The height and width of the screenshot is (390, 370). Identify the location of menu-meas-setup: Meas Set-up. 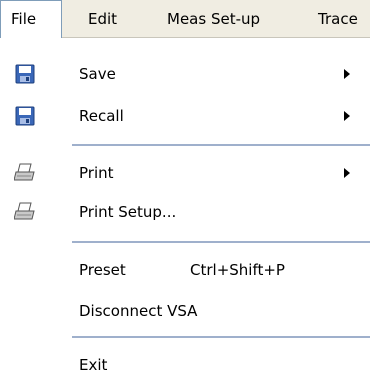
(213, 19).